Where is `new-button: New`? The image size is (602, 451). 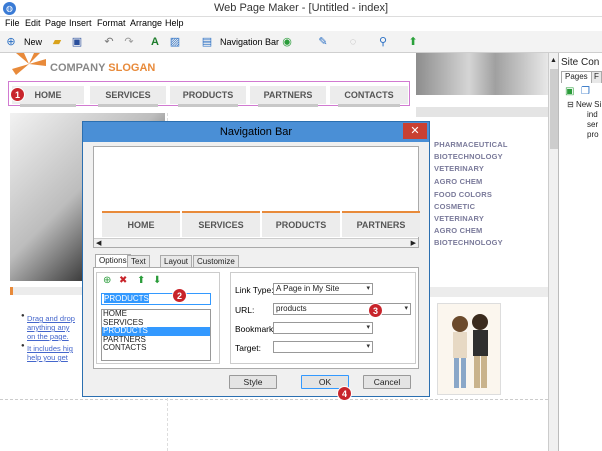 new-button: New is located at coordinates (33, 42).